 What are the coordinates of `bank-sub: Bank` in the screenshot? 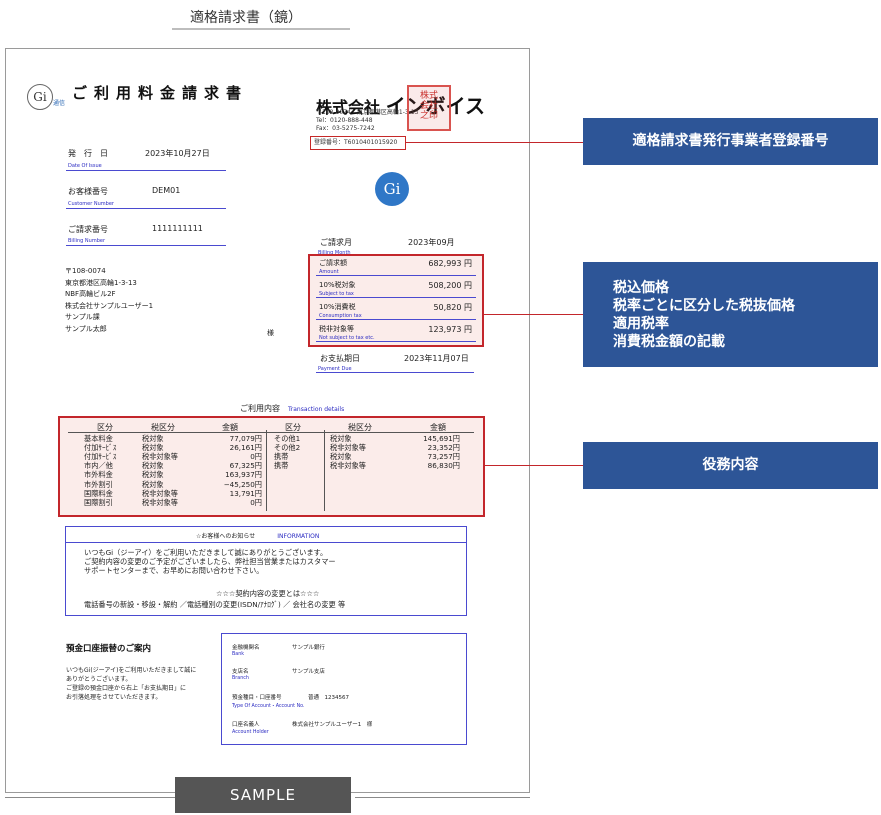 It's located at (238, 654).